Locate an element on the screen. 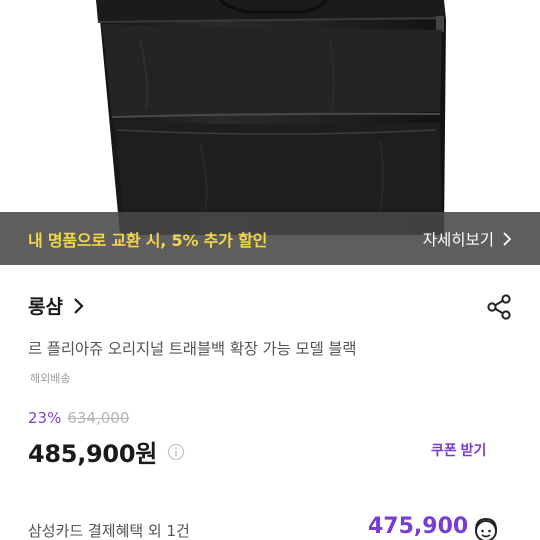 This screenshot has width=540, height=540. info-icon is located at coordinates (176, 452).